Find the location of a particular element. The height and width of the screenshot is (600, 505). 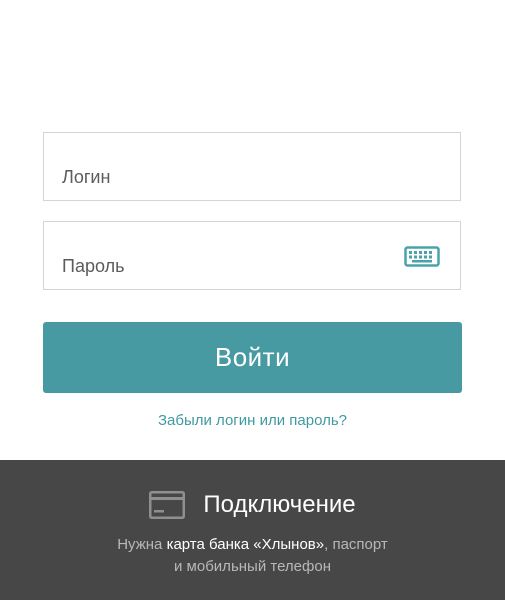

connect-desc-highlight: карта банка «Хлынов» is located at coordinates (245, 544).